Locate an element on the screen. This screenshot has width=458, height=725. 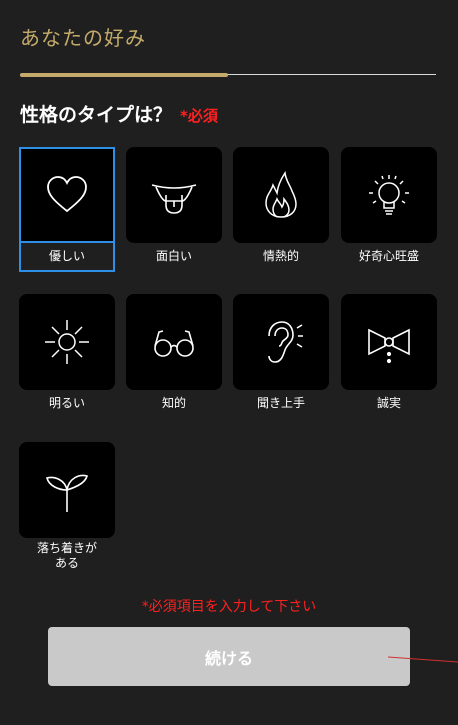
option-label-wrap: 知的 is located at coordinates (174, 403).